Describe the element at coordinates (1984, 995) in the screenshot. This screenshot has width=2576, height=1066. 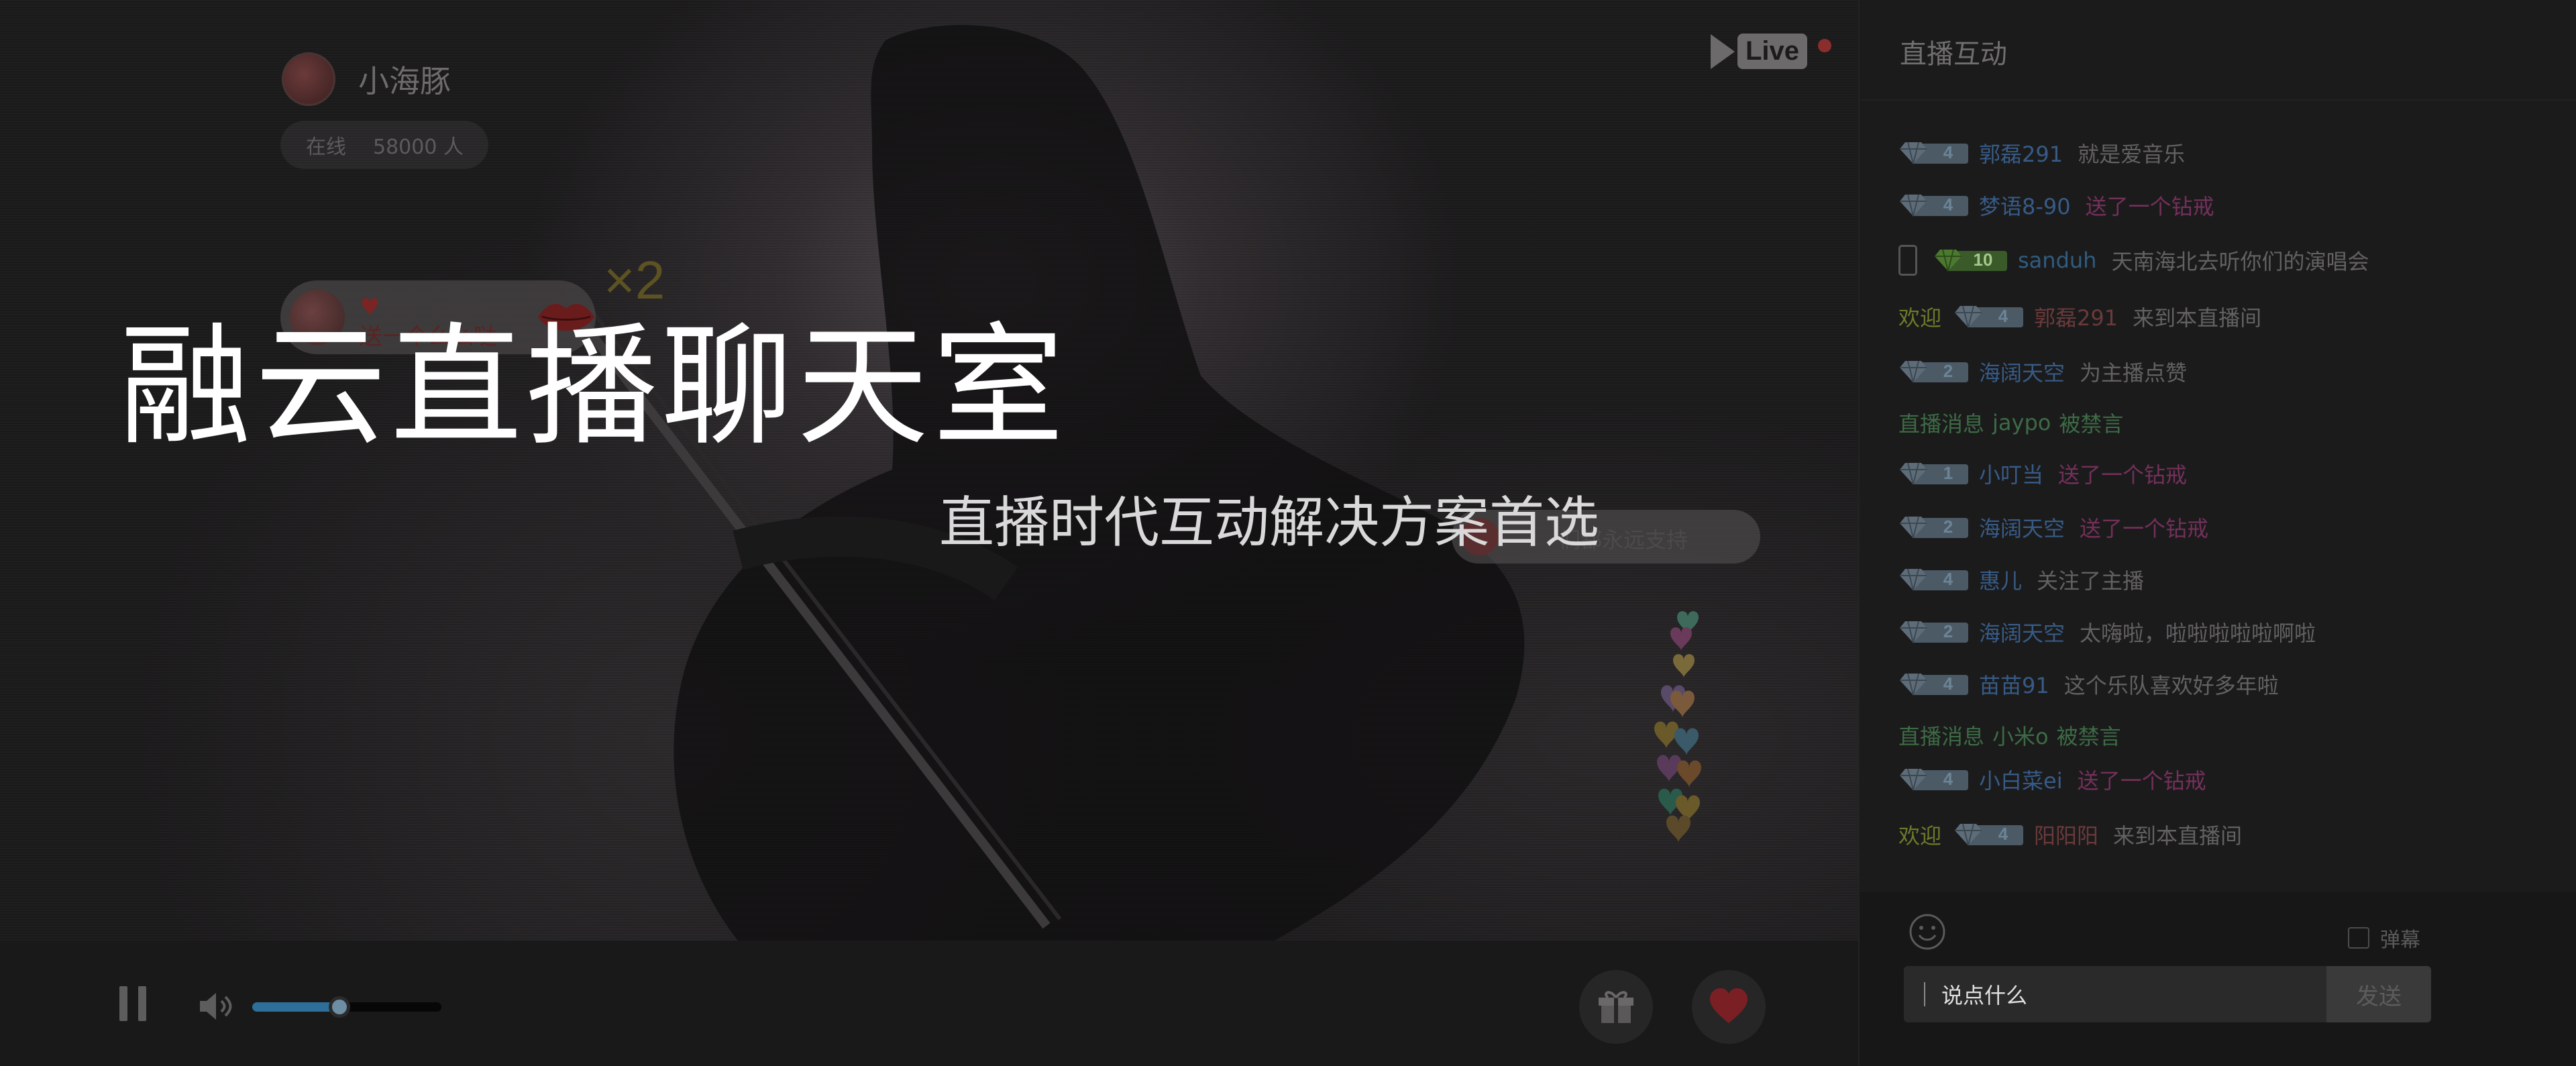
I see `chat-input-placeholder: 说点什么` at that location.